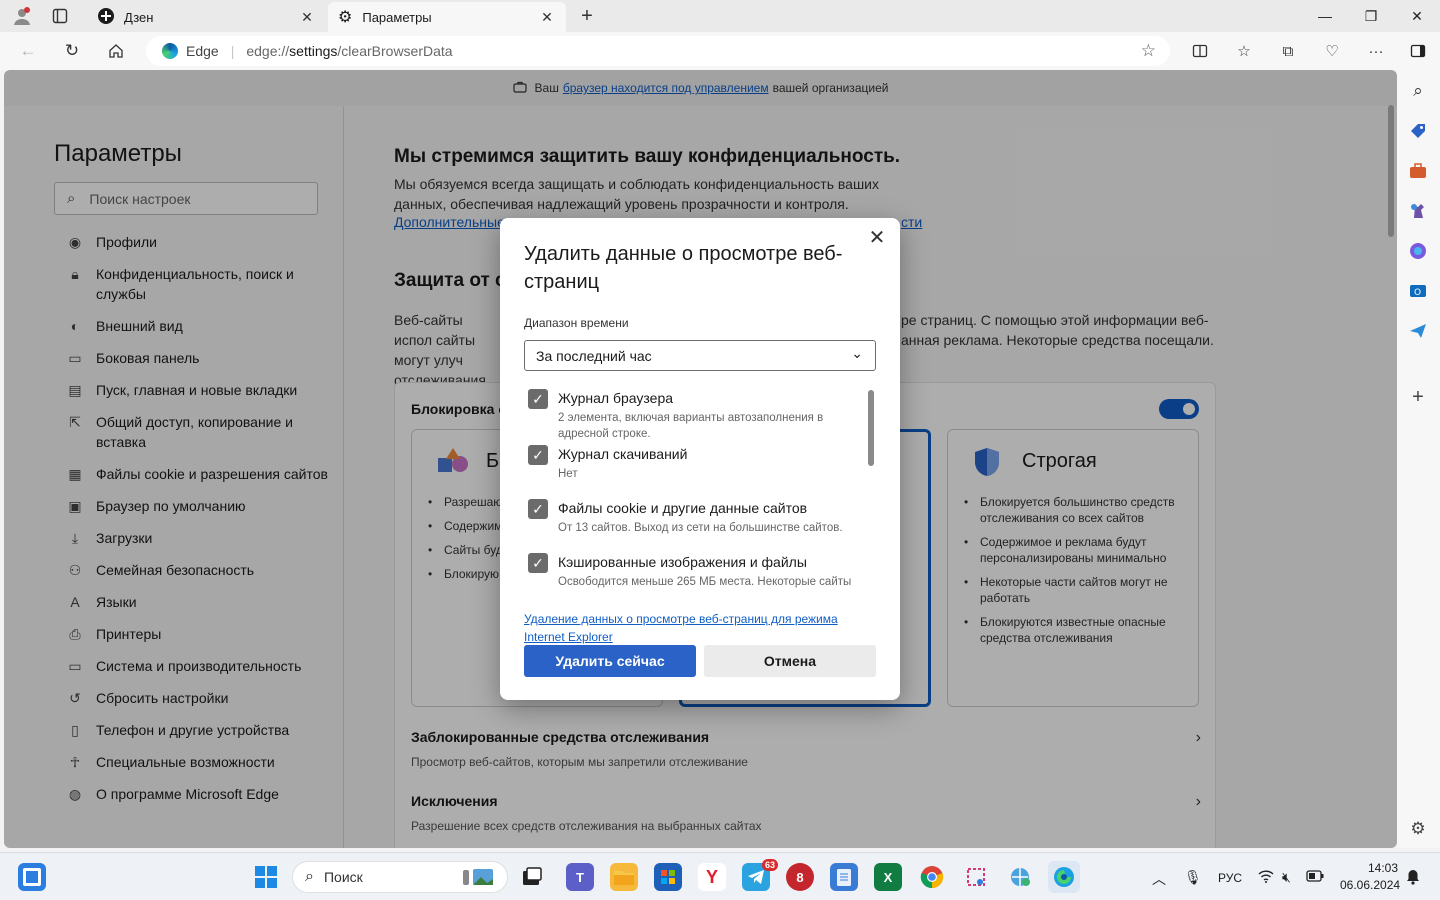  I want to click on edge-logo-icon, so click(170, 51).